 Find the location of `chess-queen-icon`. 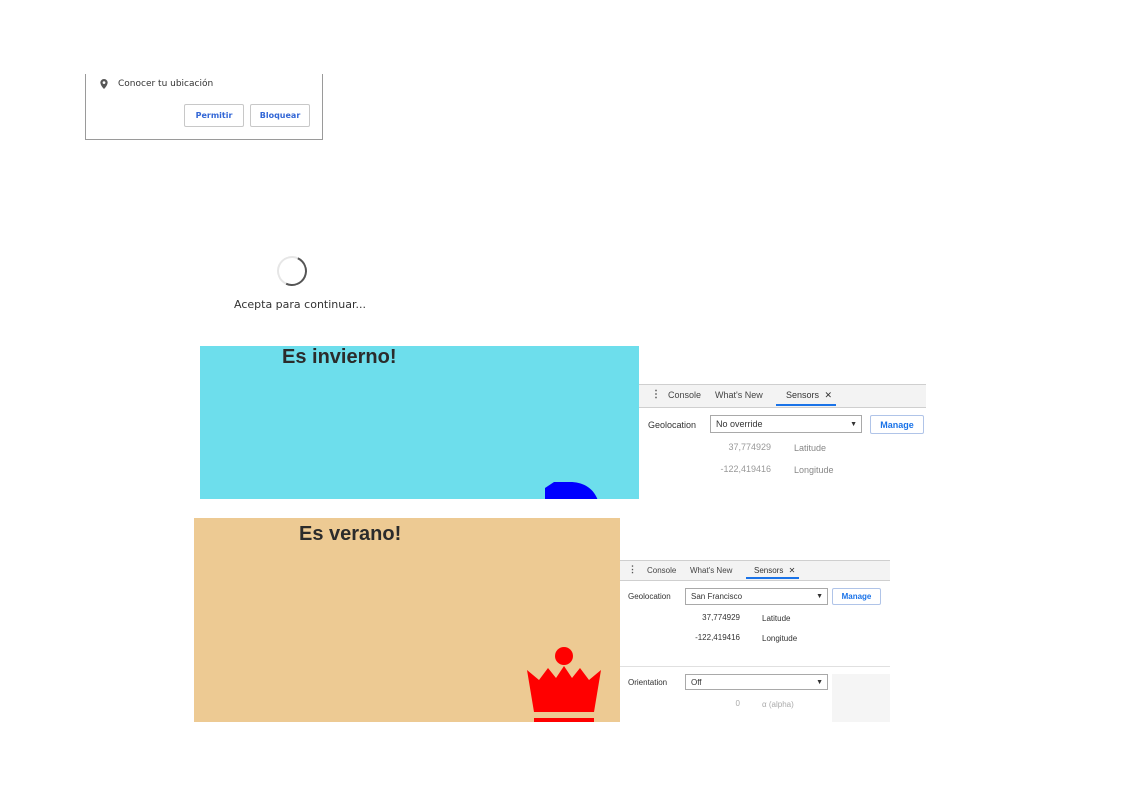

chess-queen-icon is located at coordinates (564, 684).